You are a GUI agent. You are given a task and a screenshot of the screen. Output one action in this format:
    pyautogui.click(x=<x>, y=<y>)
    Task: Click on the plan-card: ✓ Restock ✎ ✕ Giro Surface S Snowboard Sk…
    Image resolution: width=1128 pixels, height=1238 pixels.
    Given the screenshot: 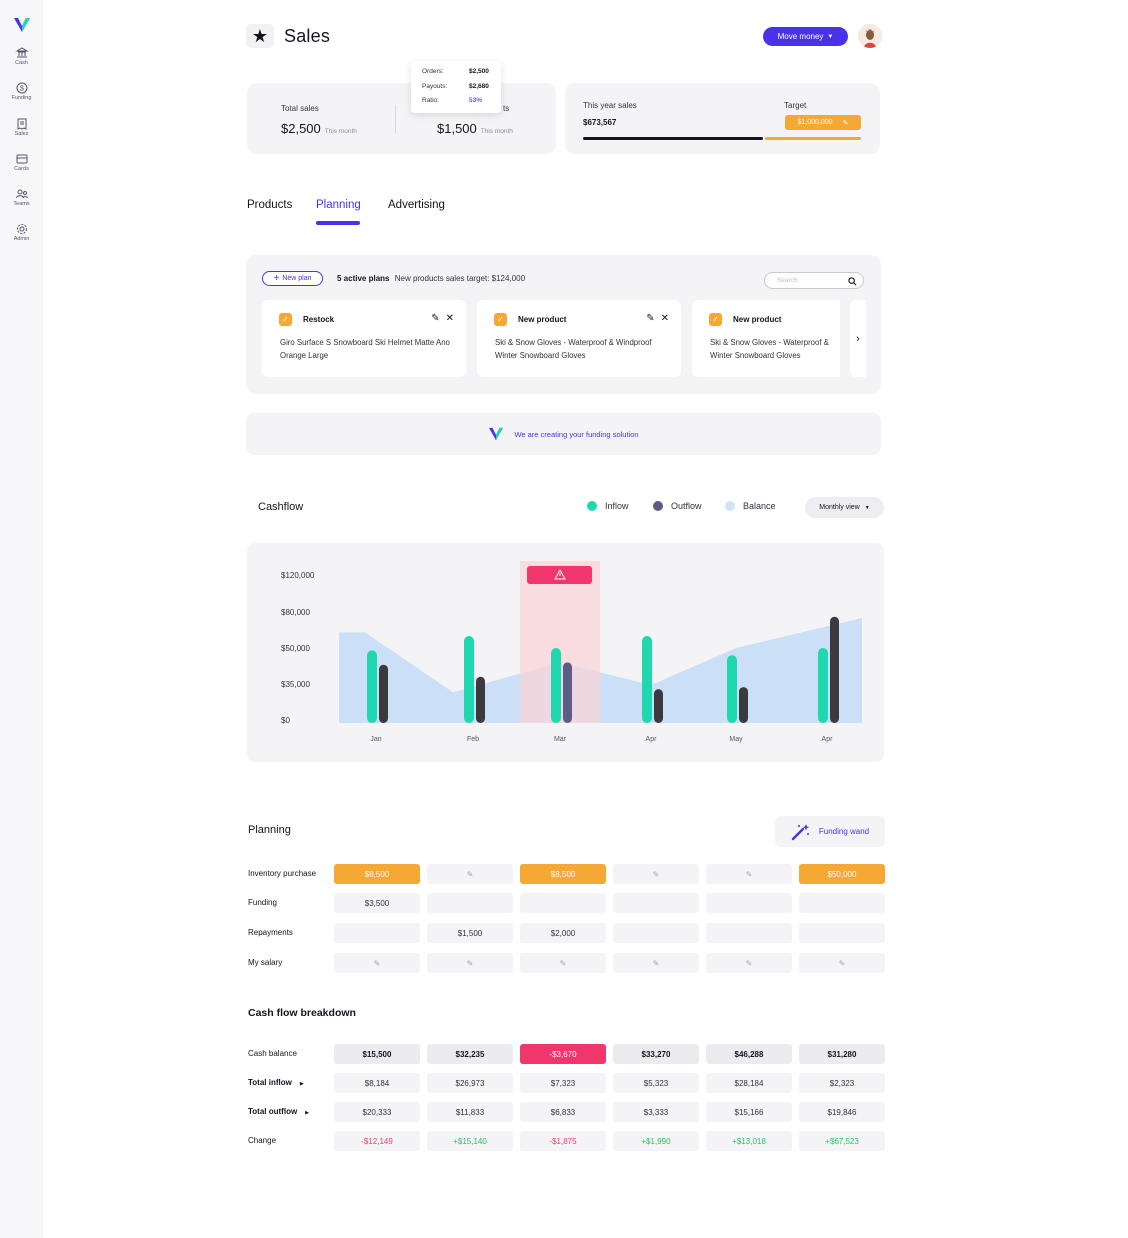 What is the action you would take?
    pyautogui.click(x=364, y=338)
    